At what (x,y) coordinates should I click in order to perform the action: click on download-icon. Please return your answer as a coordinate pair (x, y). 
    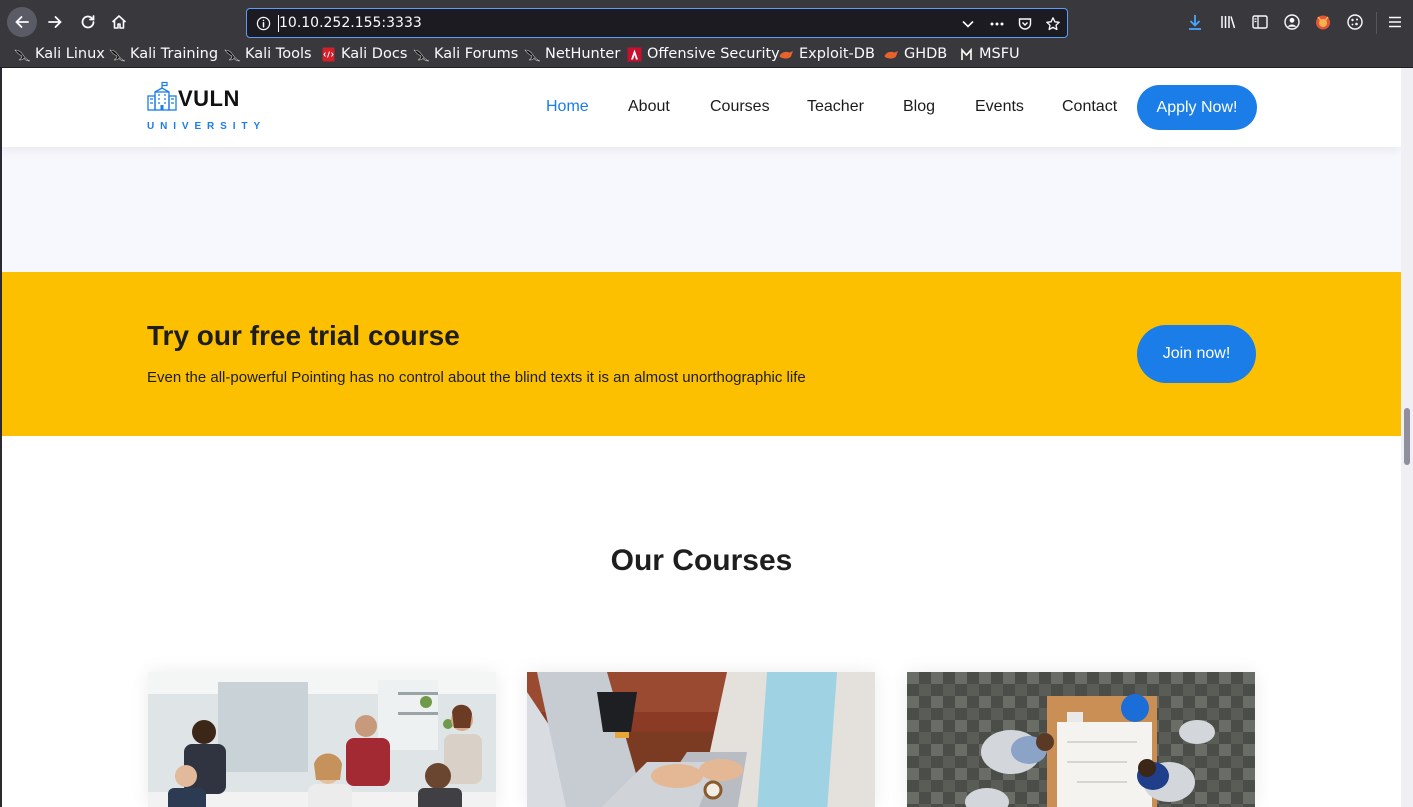
    Looking at the image, I should click on (1195, 22).